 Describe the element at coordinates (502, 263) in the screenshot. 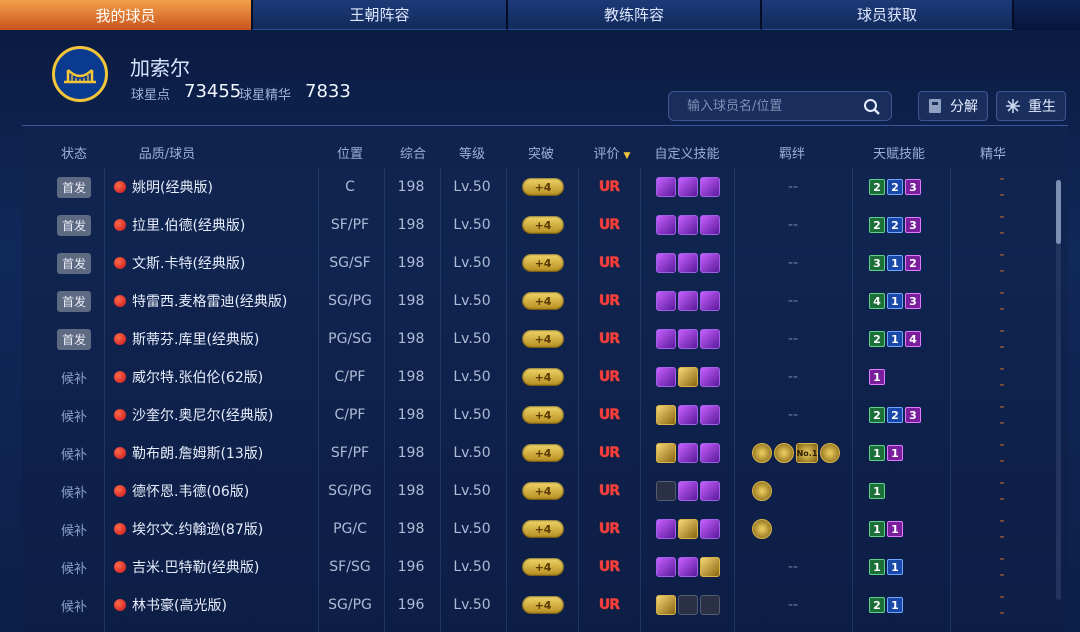

I see `table-row: 首发 文斯.卡特(经典版) SG/SF 198 Lv.50 +4 UR -- 3 1 2 --` at that location.